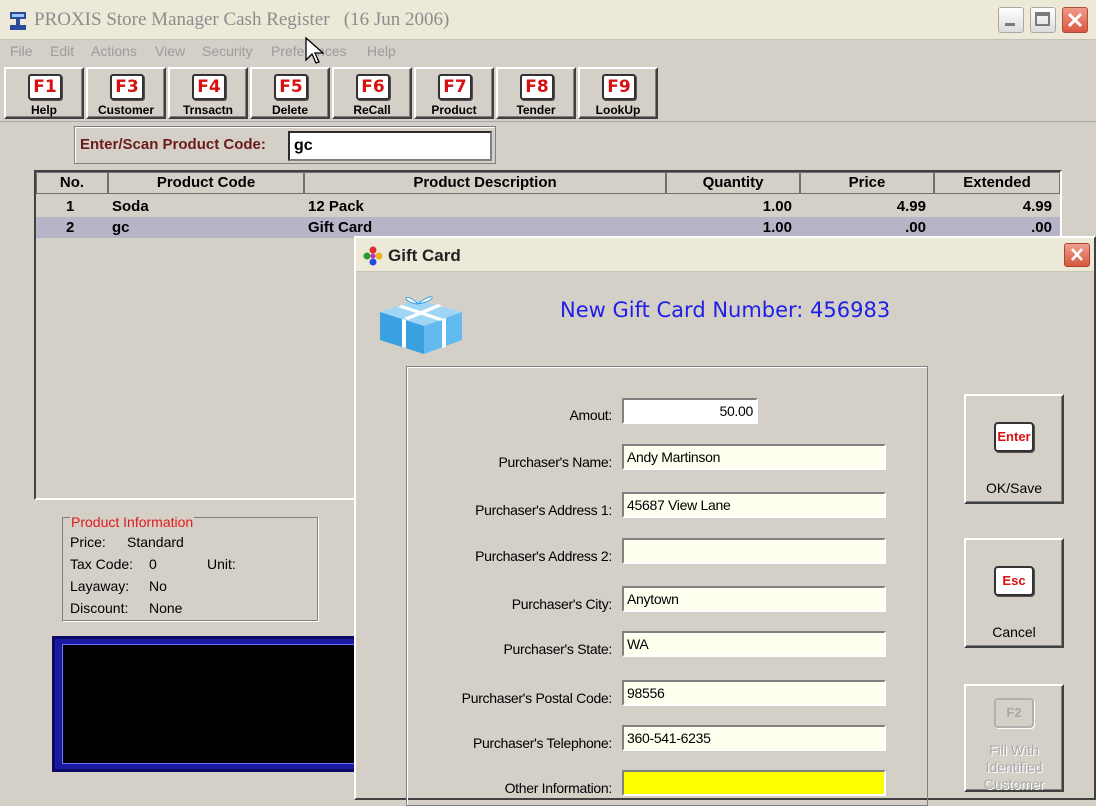  Describe the element at coordinates (725, 310) in the screenshot. I see `gift-card-number-heading: New Gift Card Number: 456983` at that location.